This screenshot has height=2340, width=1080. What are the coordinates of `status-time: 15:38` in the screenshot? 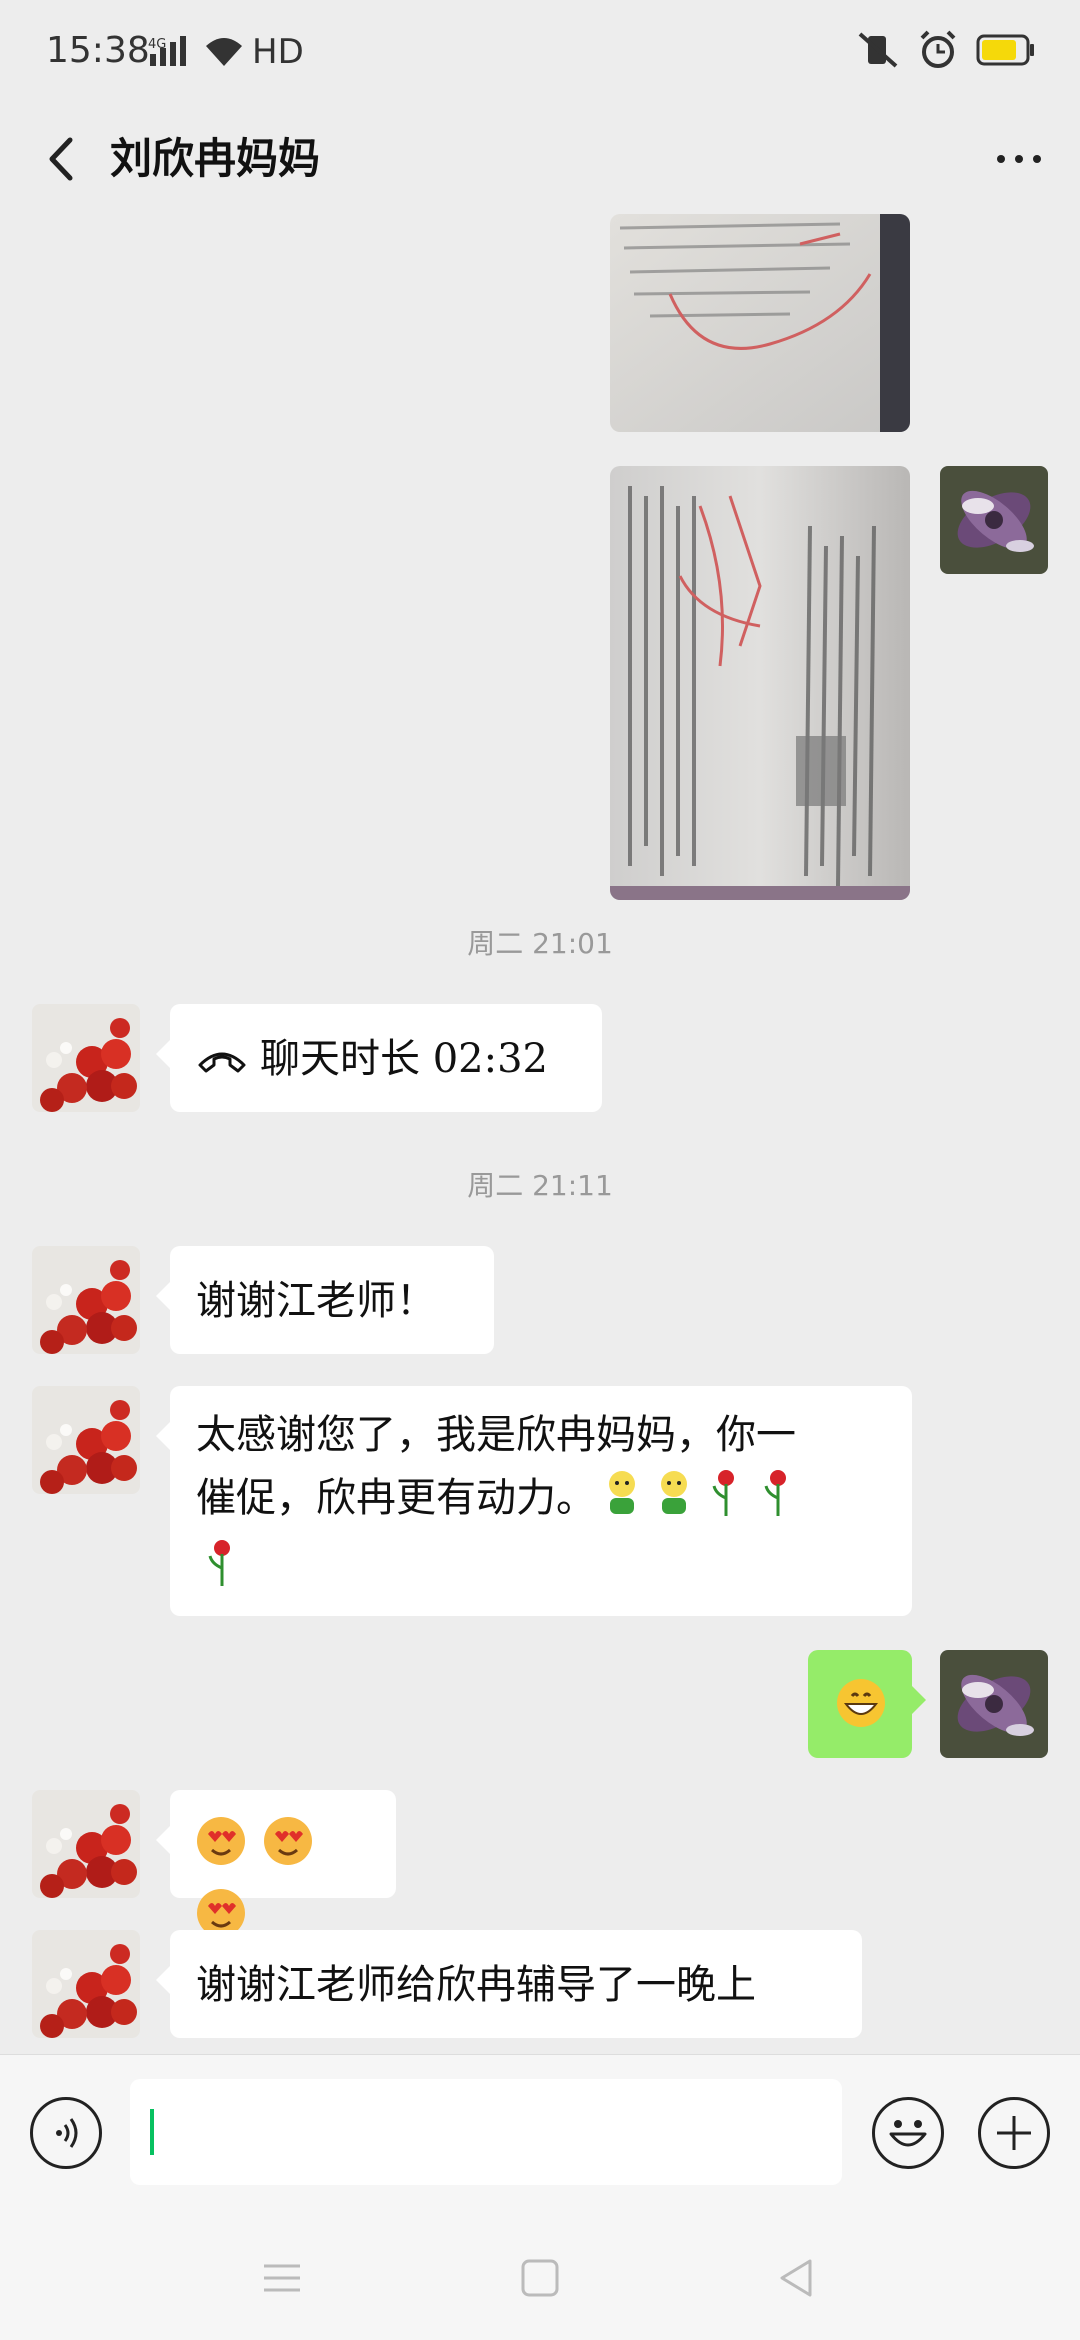 It's located at (98, 50).